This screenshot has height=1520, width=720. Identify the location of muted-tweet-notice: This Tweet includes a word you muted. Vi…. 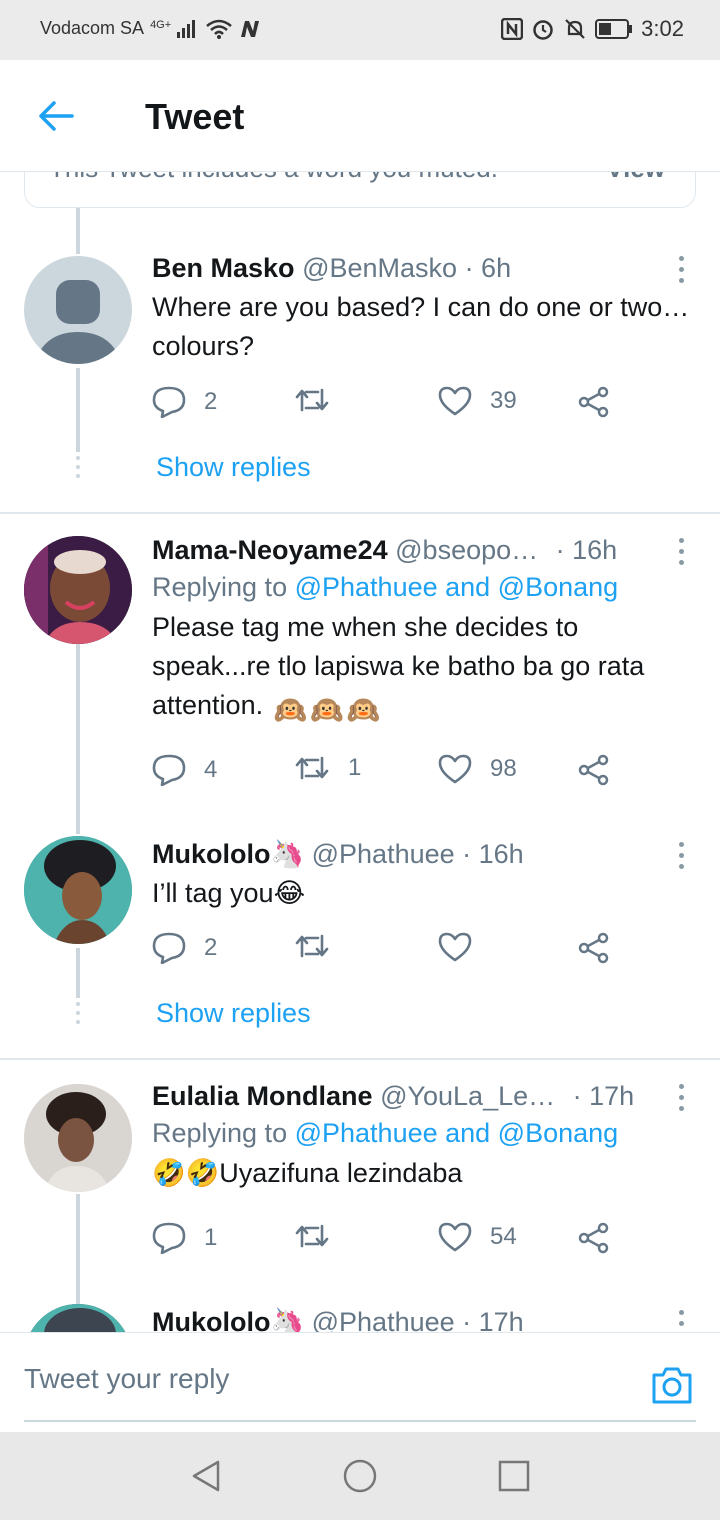
(360, 190).